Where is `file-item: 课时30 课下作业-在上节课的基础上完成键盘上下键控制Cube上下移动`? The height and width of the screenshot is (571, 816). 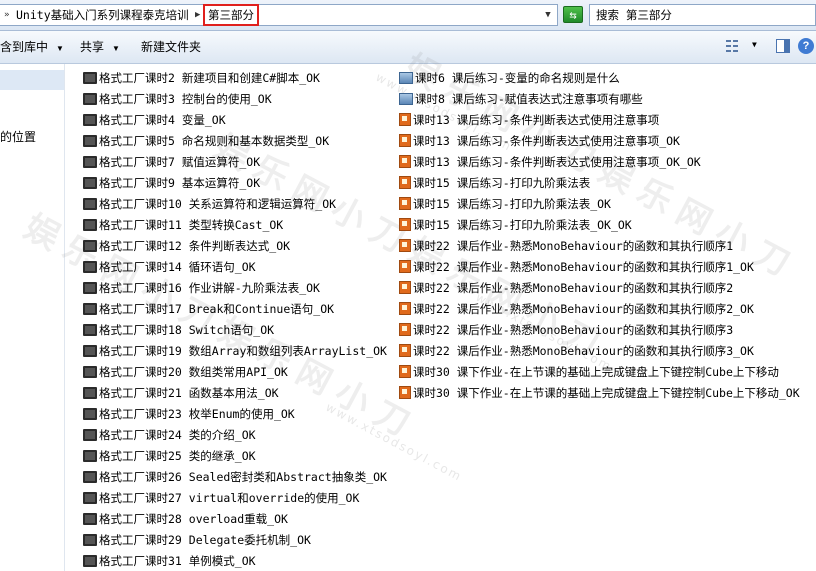 file-item: 课时30 课下作业-在上节课的基础上完成键盘上下键控制Cube上下移动 is located at coordinates (589, 372).